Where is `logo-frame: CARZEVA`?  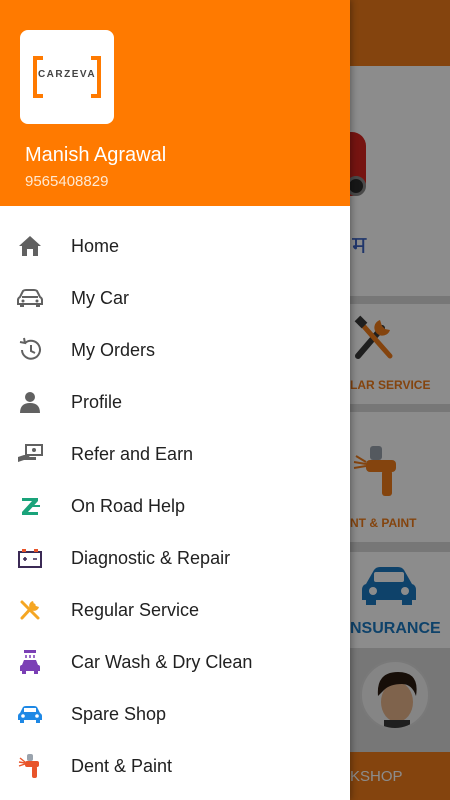
logo-frame: CARZEVA is located at coordinates (67, 77).